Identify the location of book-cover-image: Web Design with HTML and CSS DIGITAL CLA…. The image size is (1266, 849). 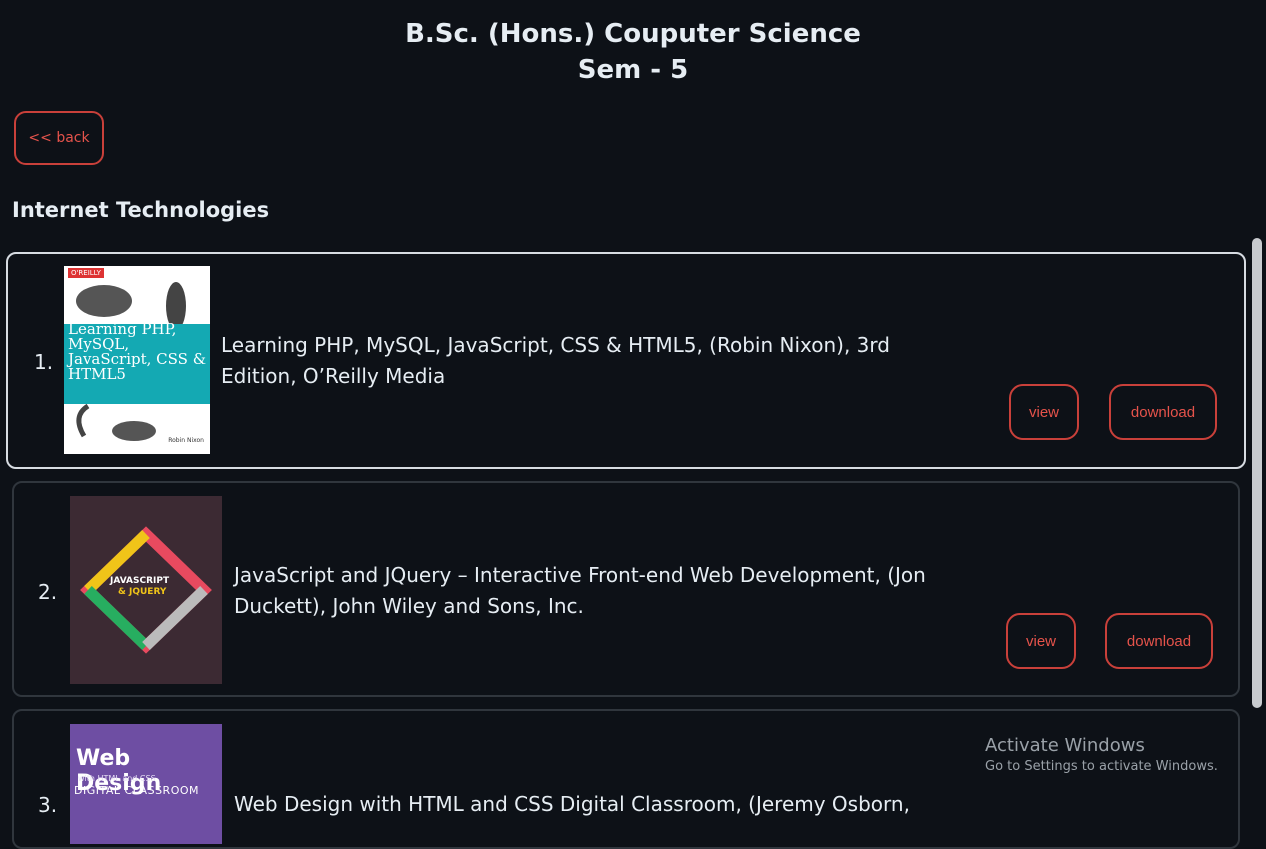
(146, 784).